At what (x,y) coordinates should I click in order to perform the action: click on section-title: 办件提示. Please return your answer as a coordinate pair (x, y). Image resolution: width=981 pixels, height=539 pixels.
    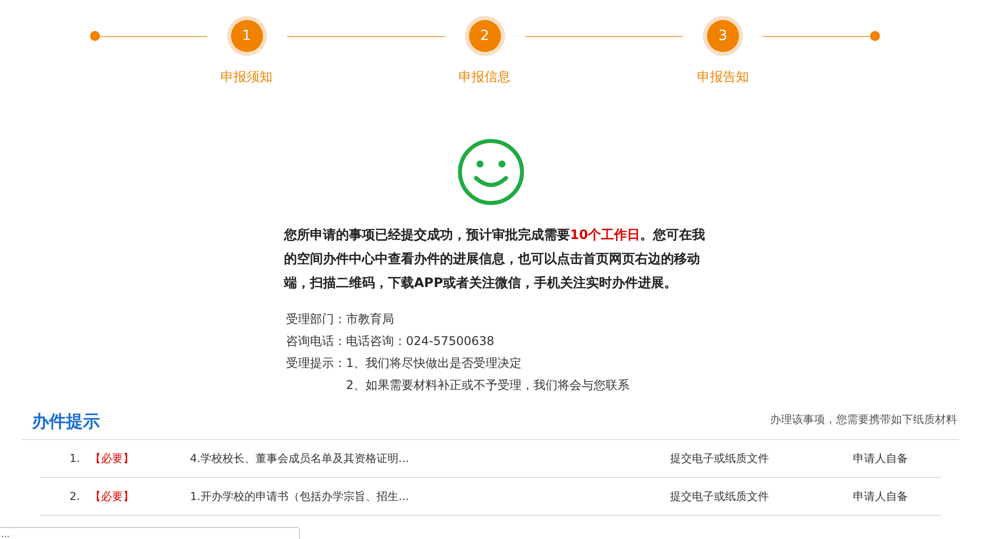
    Looking at the image, I should click on (66, 422).